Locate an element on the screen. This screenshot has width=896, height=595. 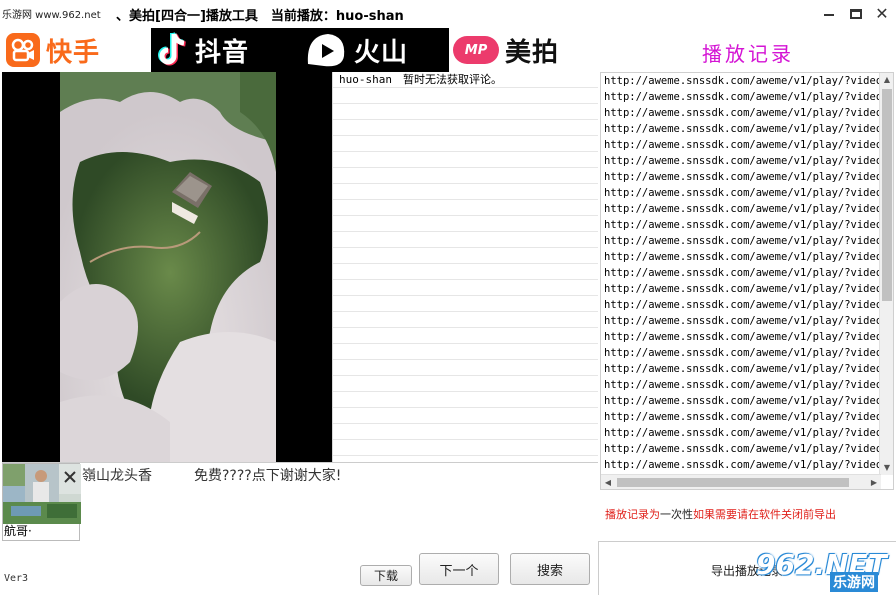
scroll-left-icon: ◀ is located at coordinates (608, 482).